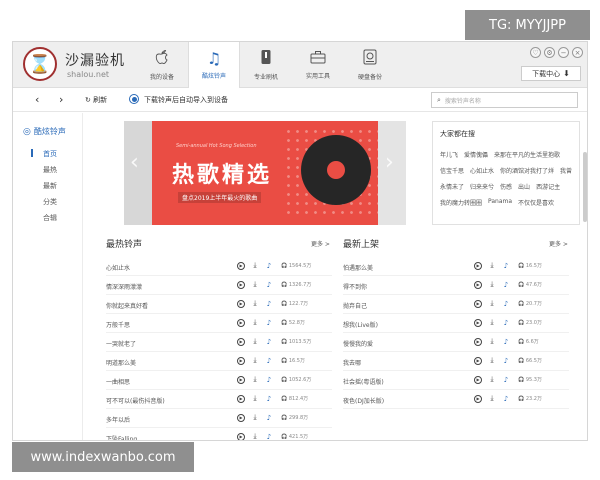  Describe the element at coordinates (549, 52) in the screenshot. I see `settings-icon: ⚙` at that location.